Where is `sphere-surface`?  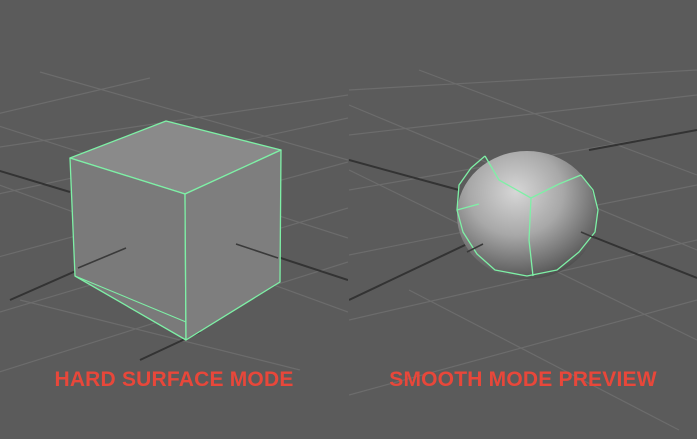
sphere-surface is located at coordinates (527, 215).